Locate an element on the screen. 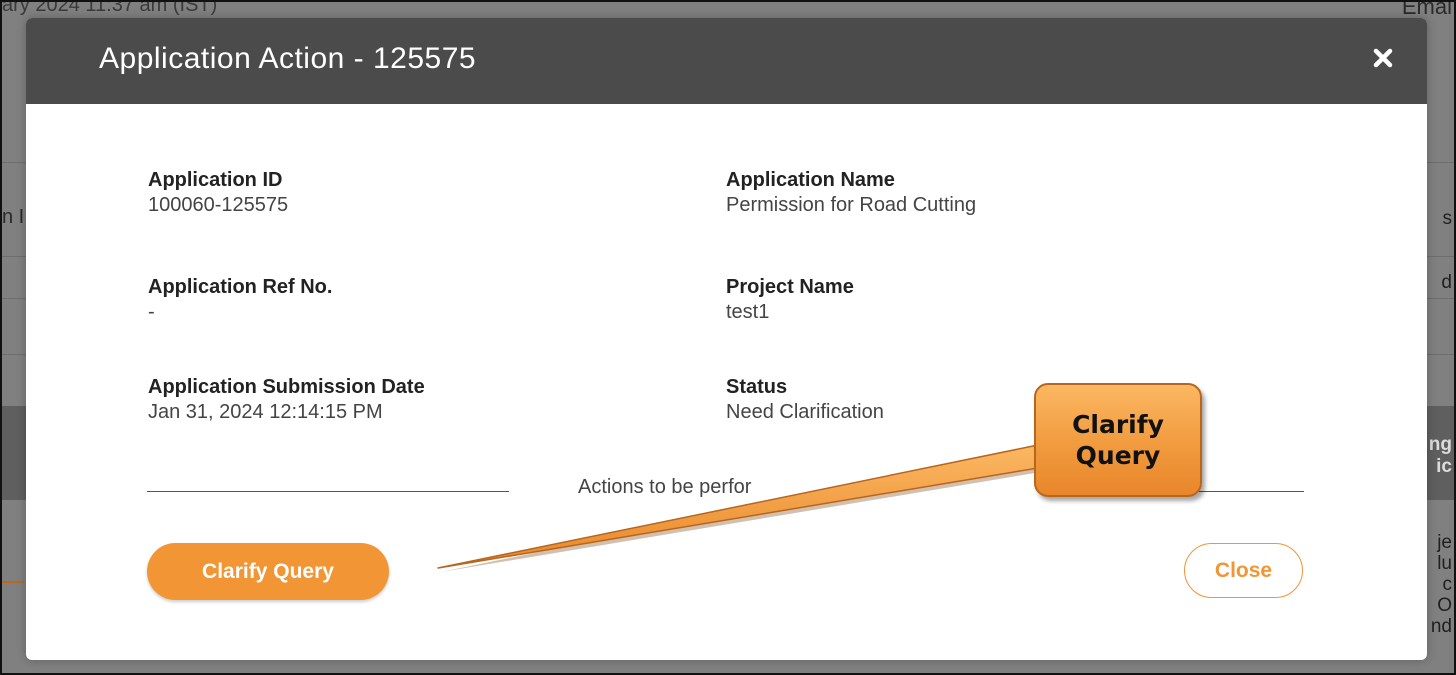 Image resolution: width=1456 pixels, height=675 pixels. background-right-fragment: O is located at coordinates (1444, 605).